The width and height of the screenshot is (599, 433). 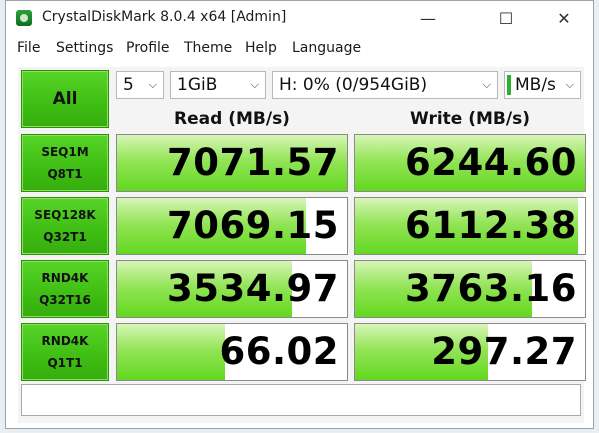 I want to click on read-result-seq128k: 7069.15, so click(x=232, y=226).